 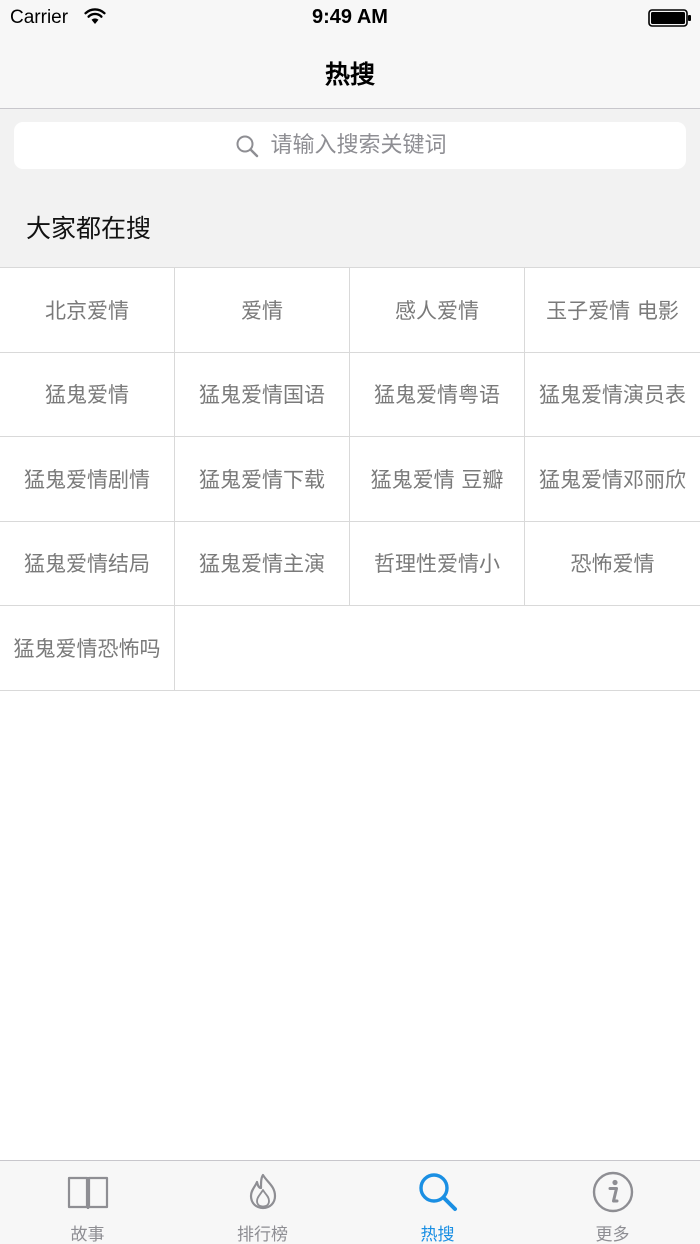 I want to click on tab-label: 排行榜, so click(x=262, y=1234).